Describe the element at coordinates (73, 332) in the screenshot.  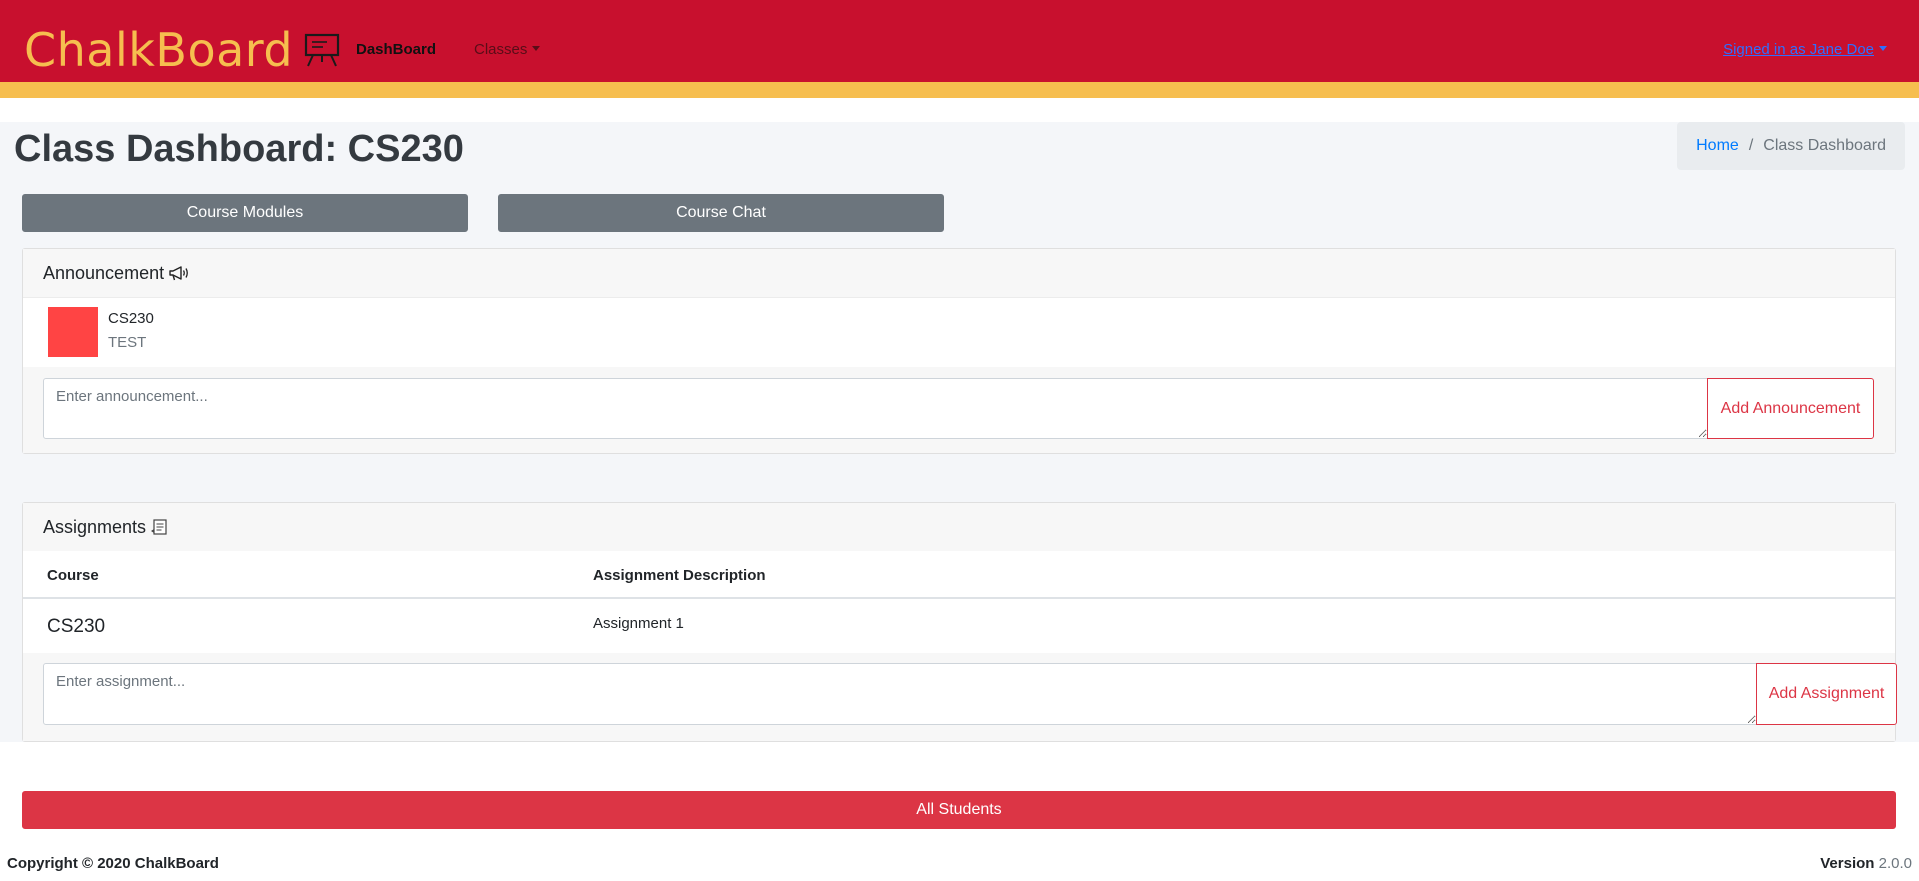
I see `announcement-color-swatch` at that location.